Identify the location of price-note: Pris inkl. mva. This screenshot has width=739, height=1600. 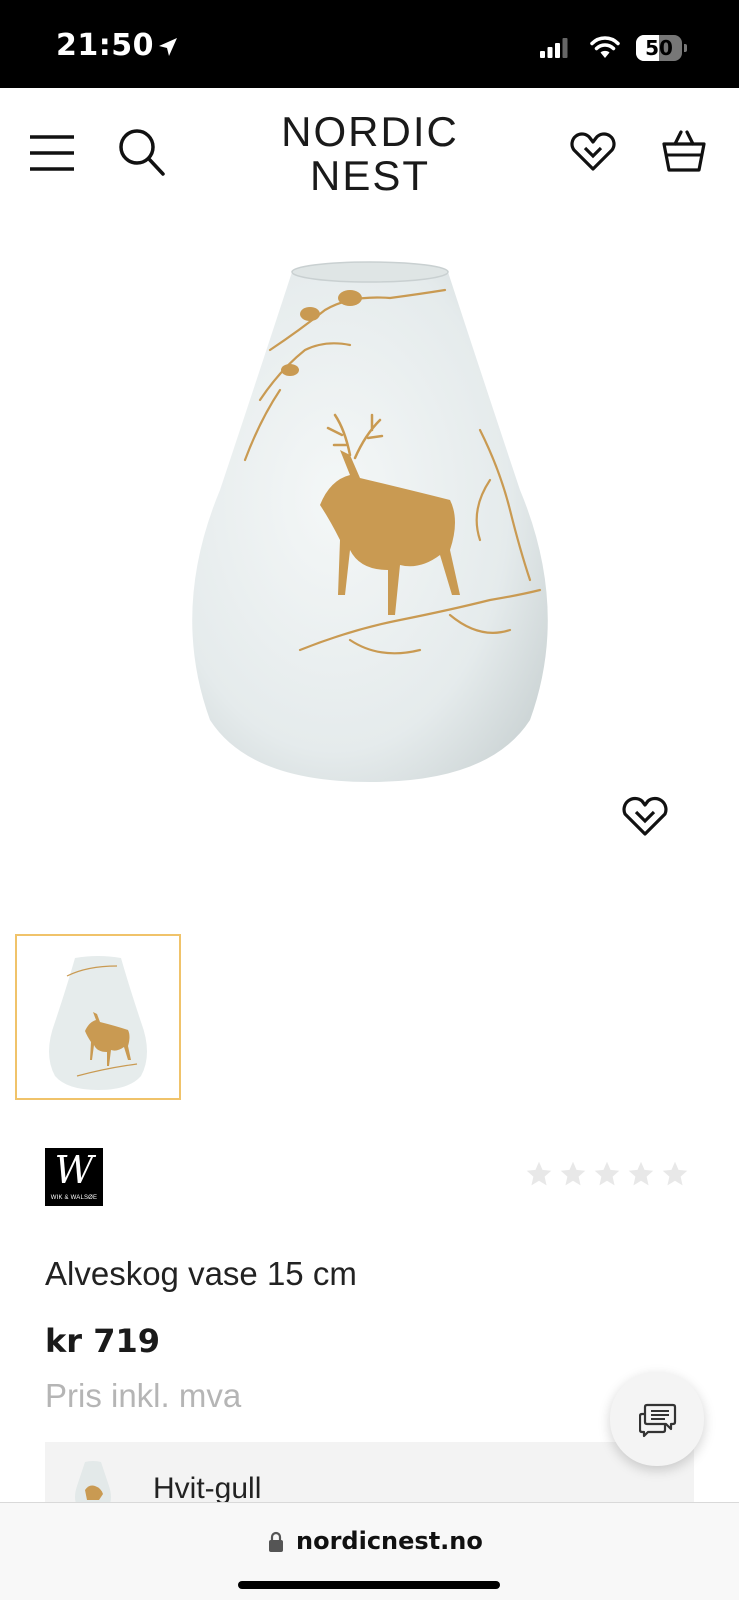
(143, 1395).